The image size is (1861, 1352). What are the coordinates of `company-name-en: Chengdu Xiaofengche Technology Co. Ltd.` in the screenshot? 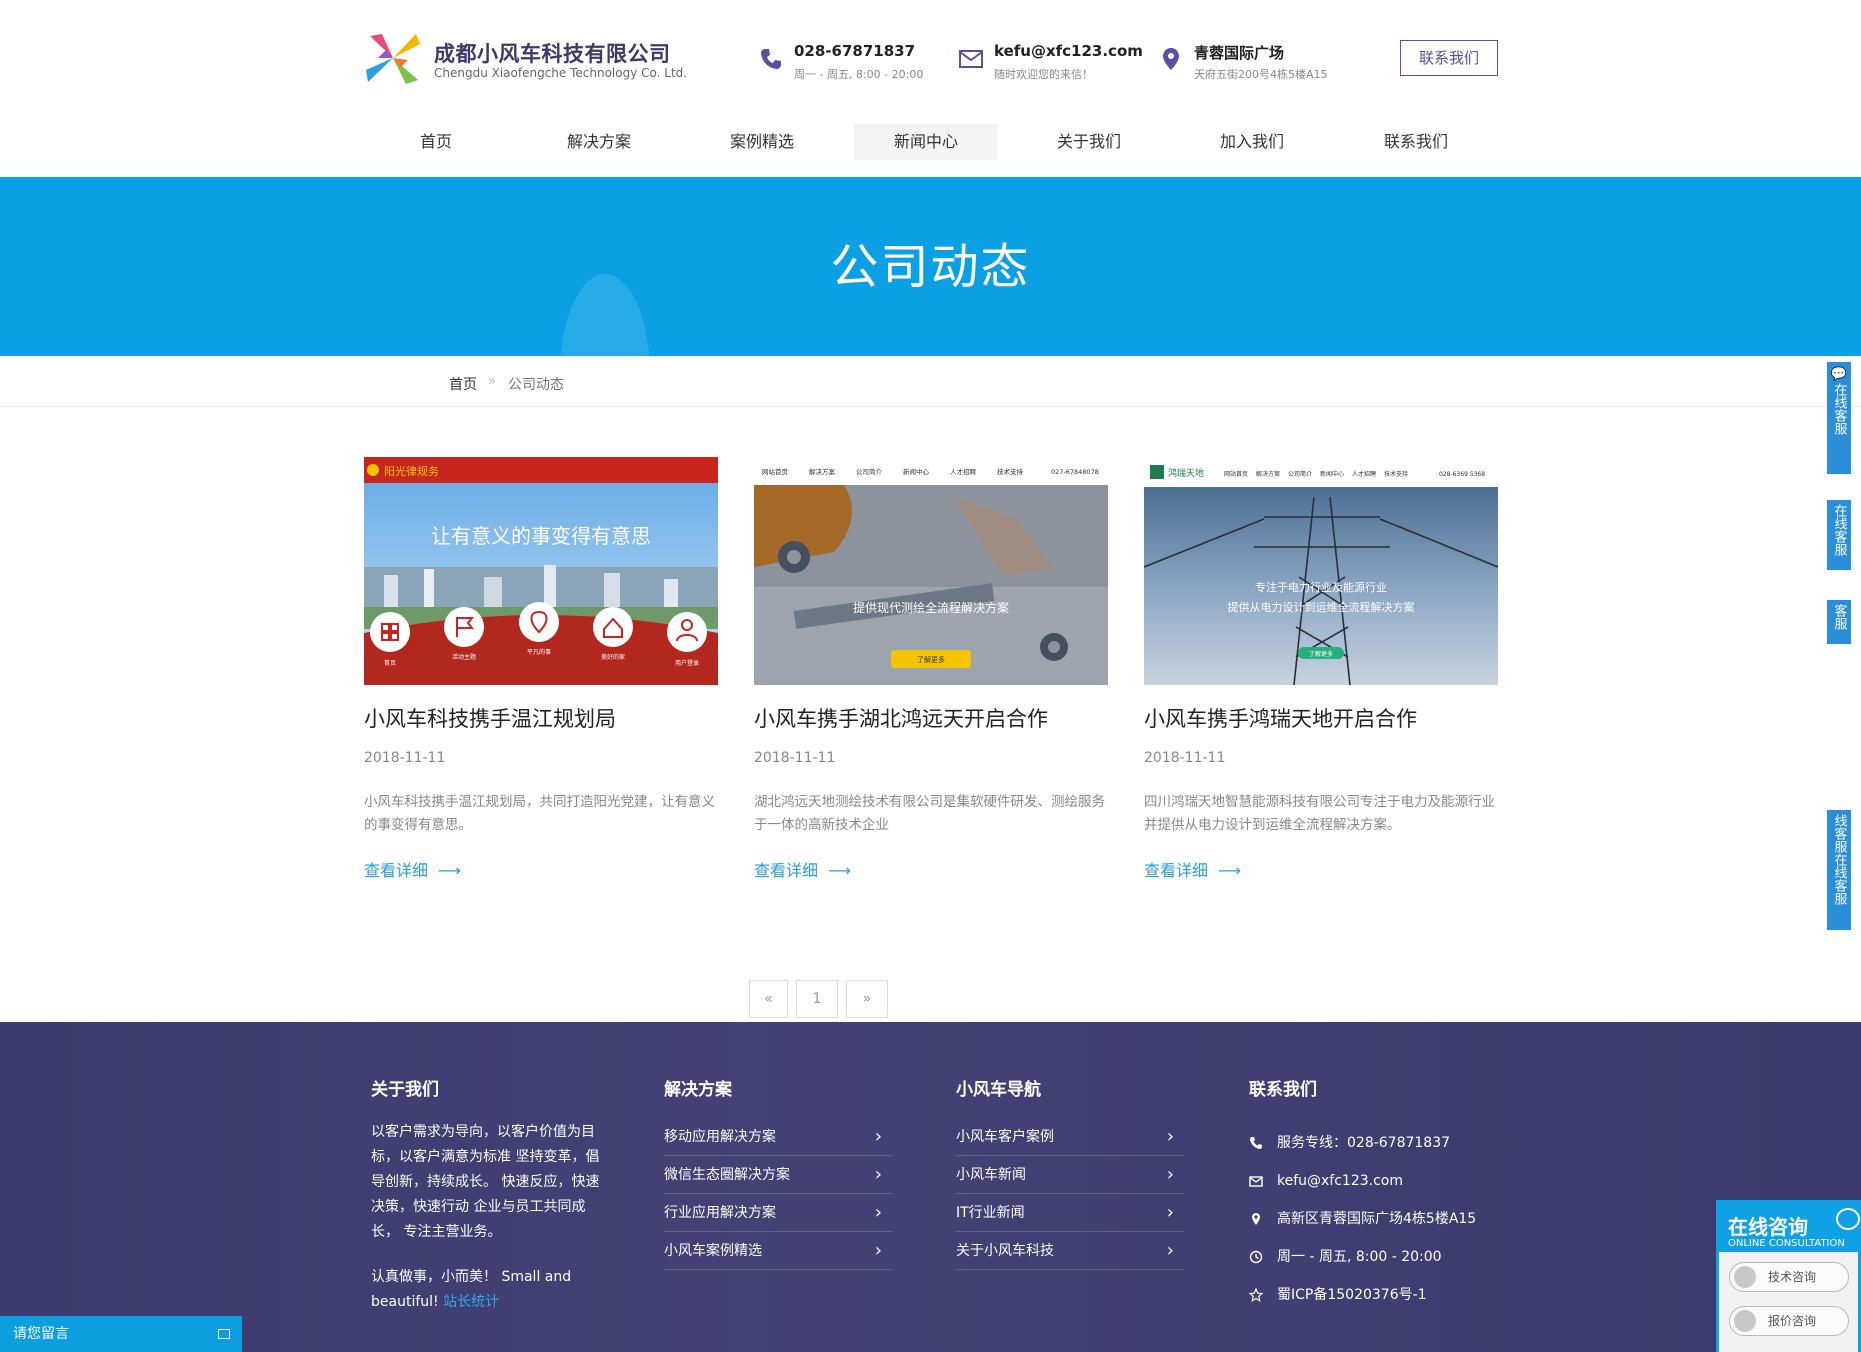 It's located at (561, 73).